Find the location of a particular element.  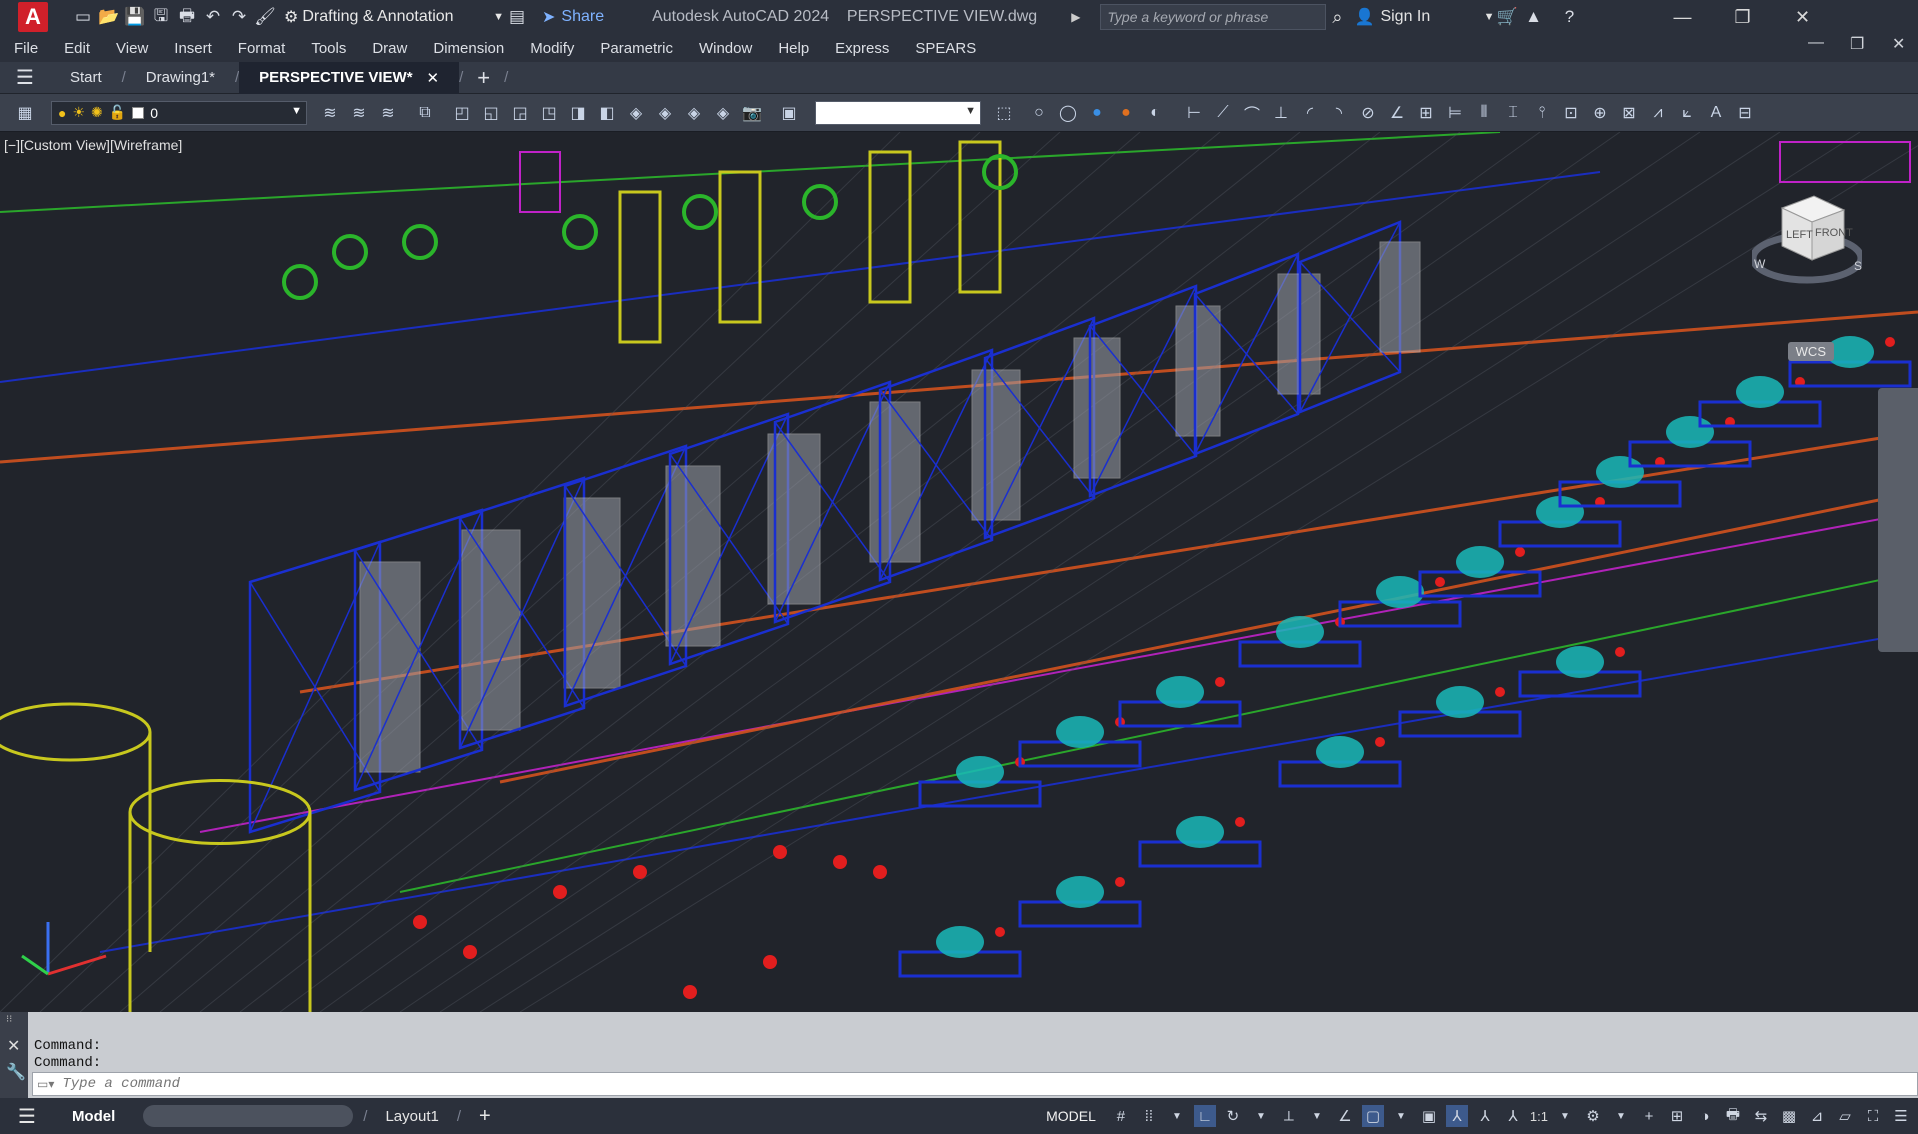

match-properties-icon: 🖌 is located at coordinates (265, 17).